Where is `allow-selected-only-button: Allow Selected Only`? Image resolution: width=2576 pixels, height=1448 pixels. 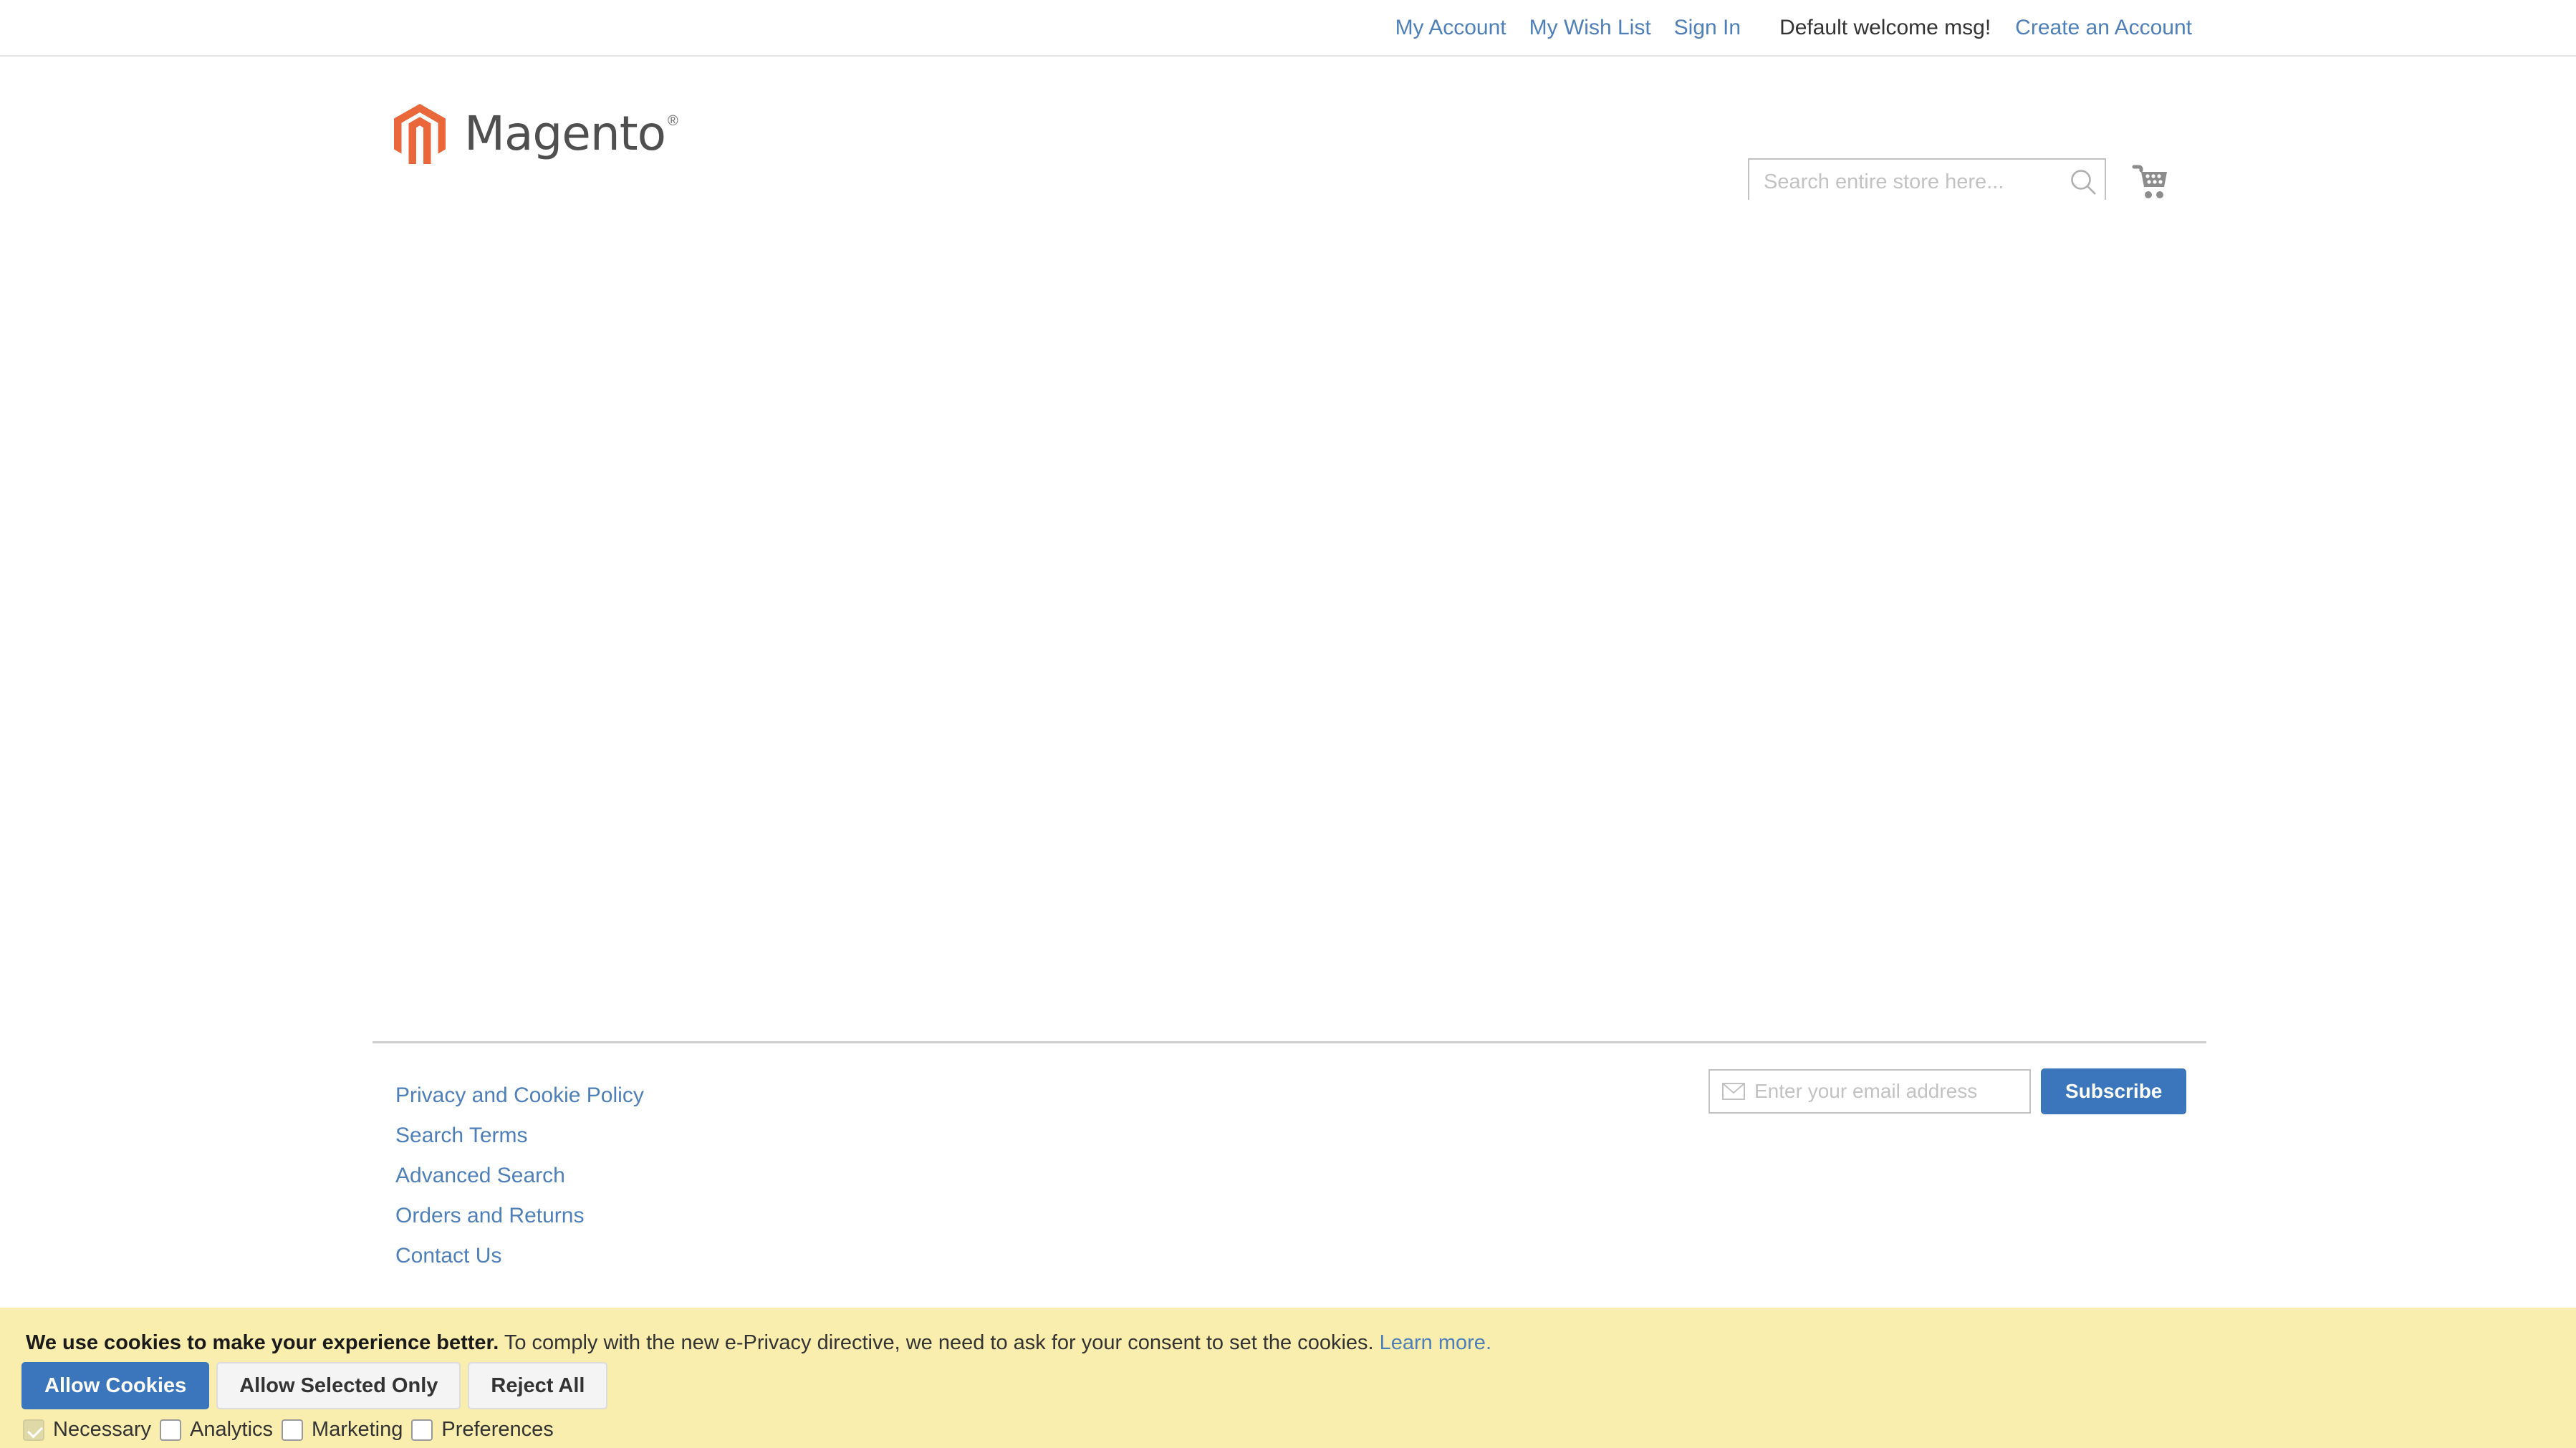 allow-selected-only-button: Allow Selected Only is located at coordinates (338, 1386).